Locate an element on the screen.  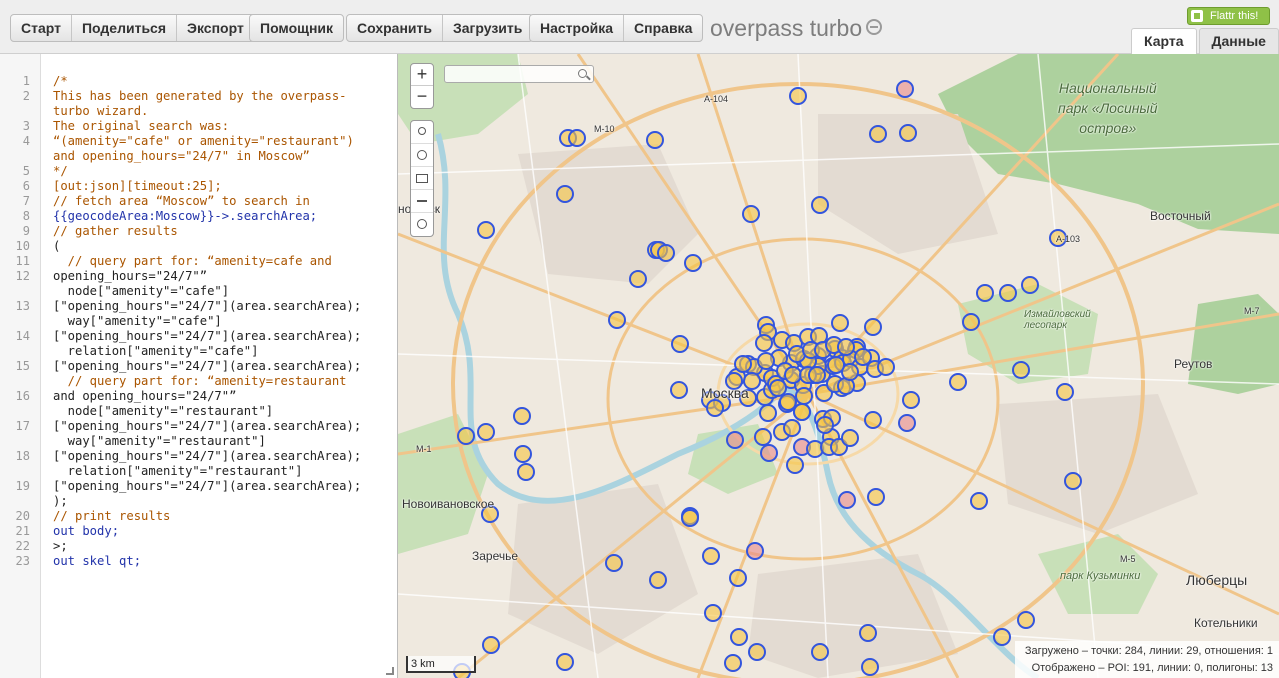
back-icon is located at coordinates (422, 201).